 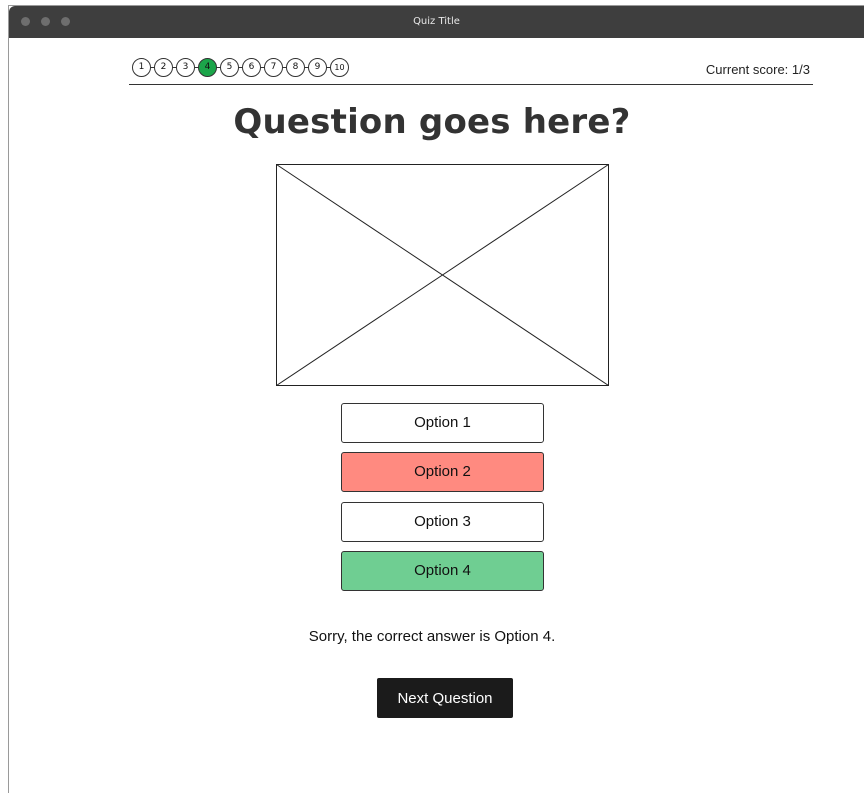 What do you see at coordinates (747, 69) in the screenshot?
I see `score-label: Current score:` at bounding box center [747, 69].